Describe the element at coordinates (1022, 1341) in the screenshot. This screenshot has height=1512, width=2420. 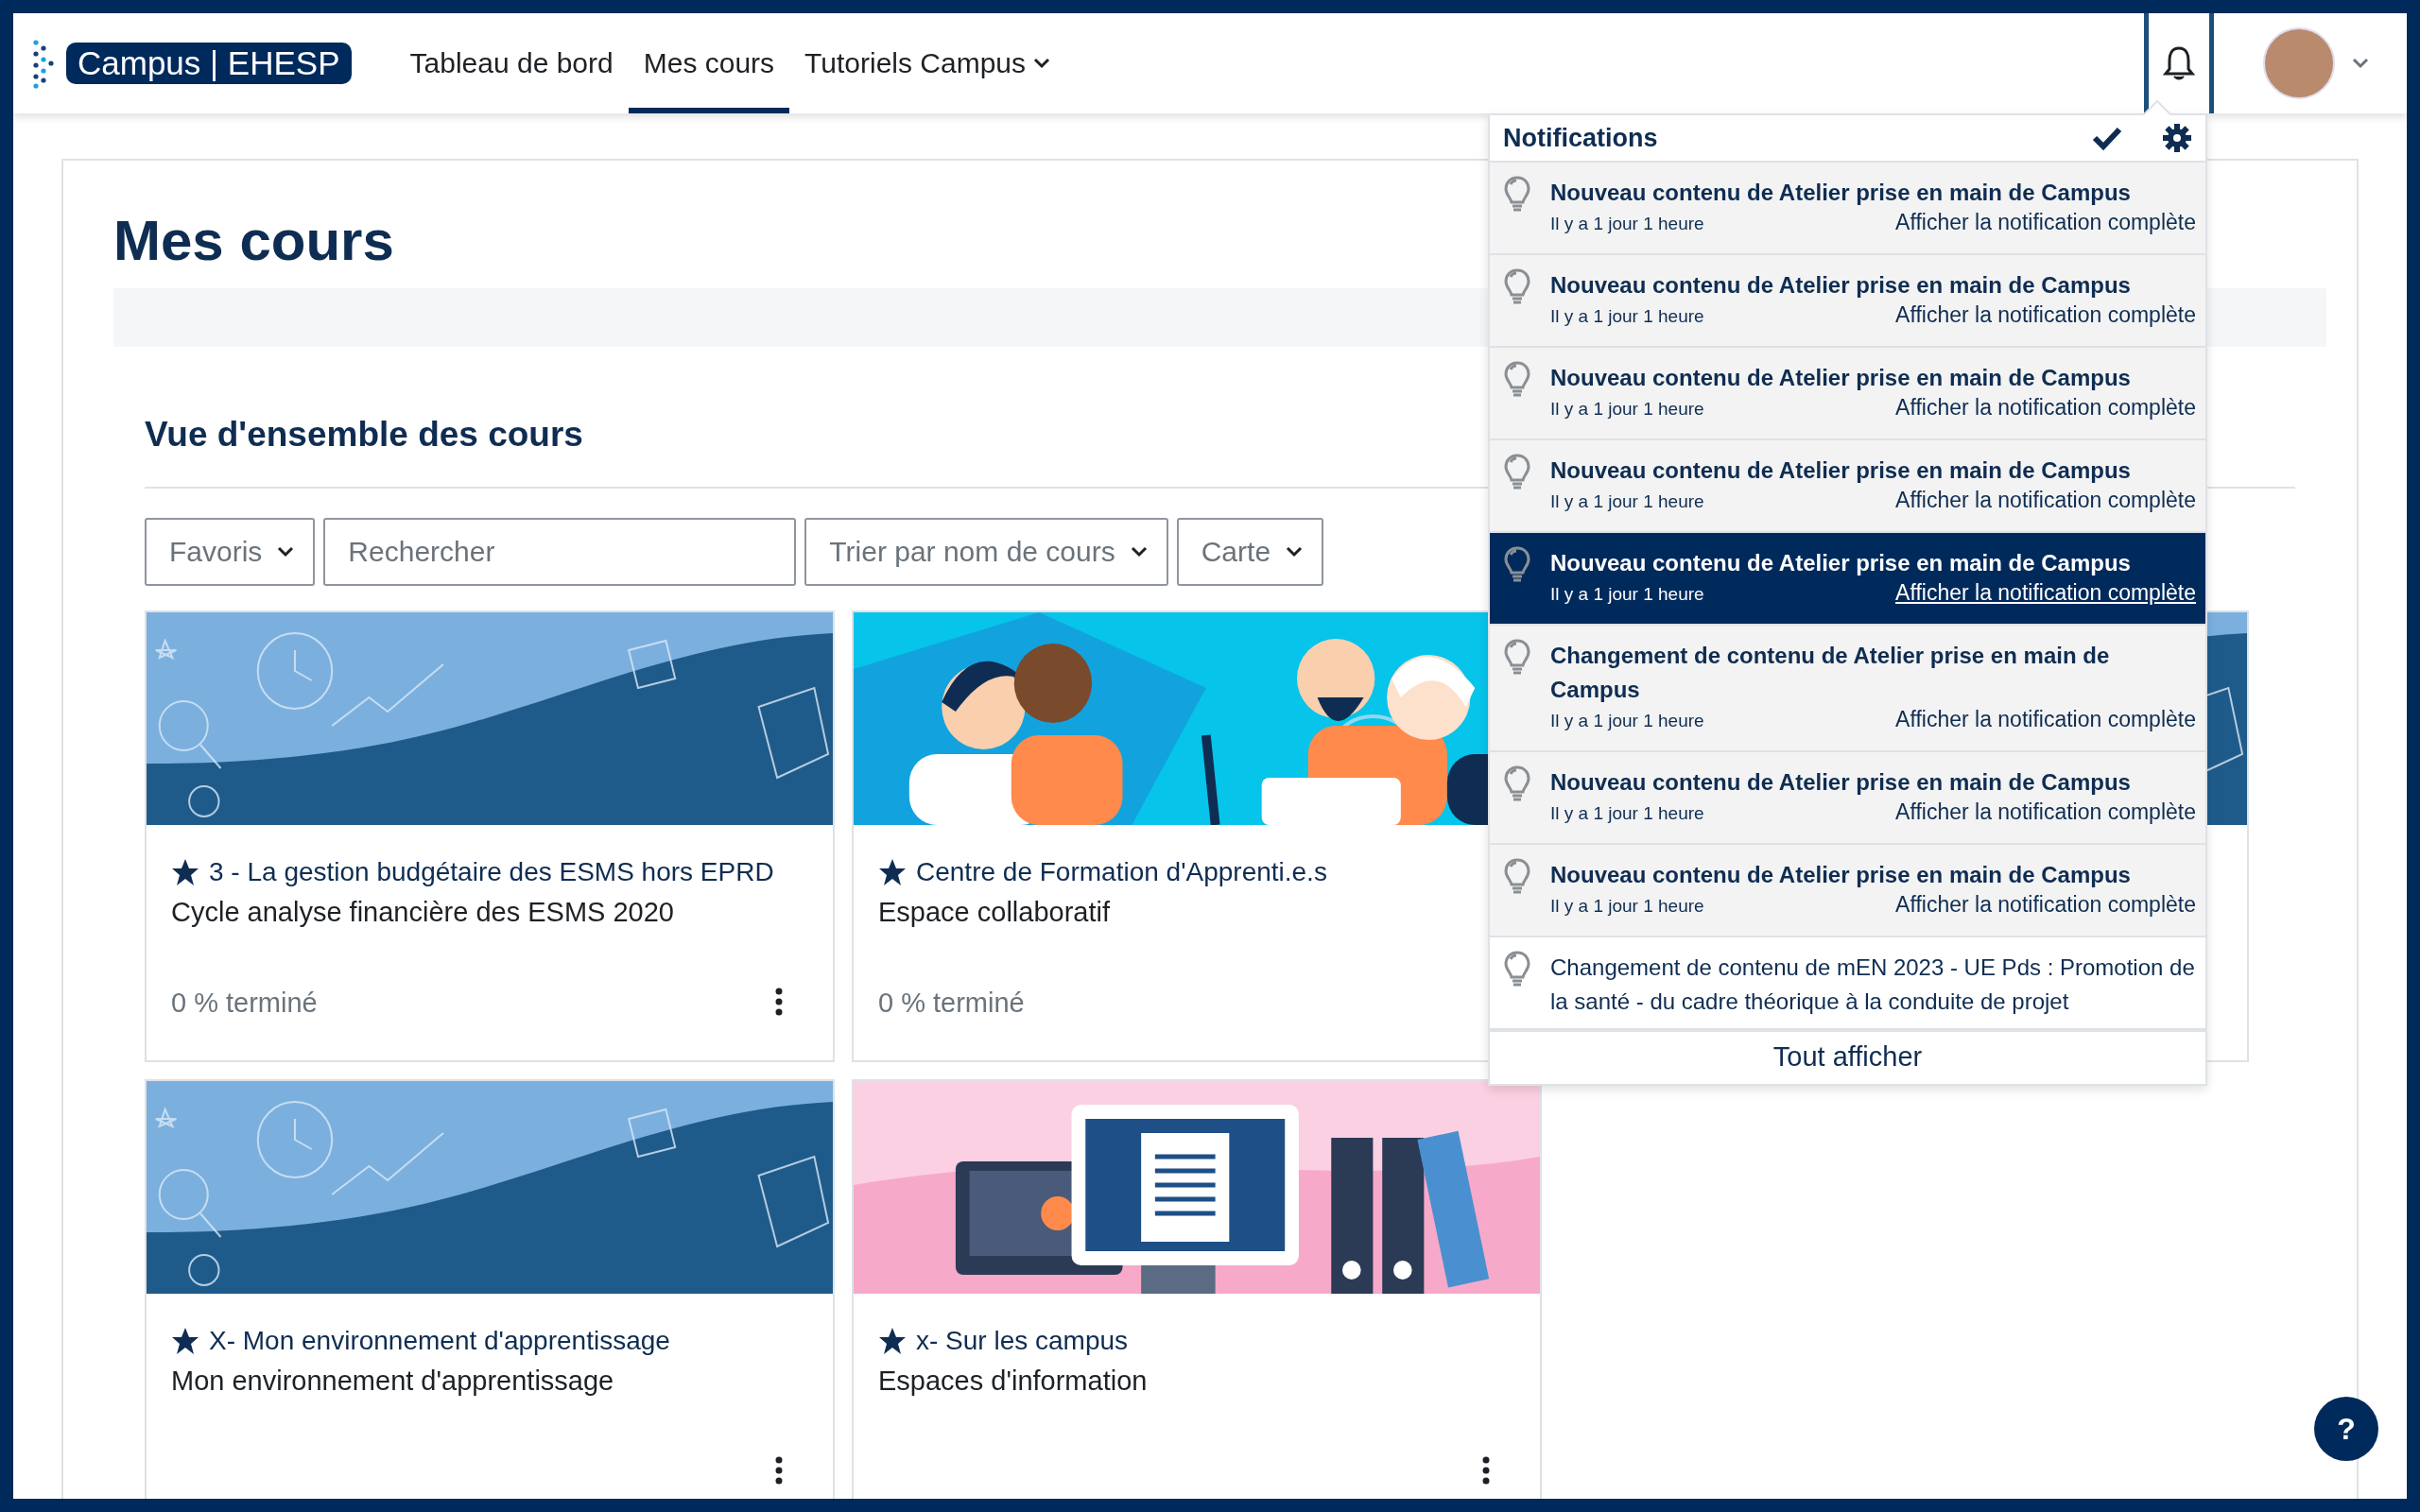
I see `course-title-link: x- Sur les campus` at that location.